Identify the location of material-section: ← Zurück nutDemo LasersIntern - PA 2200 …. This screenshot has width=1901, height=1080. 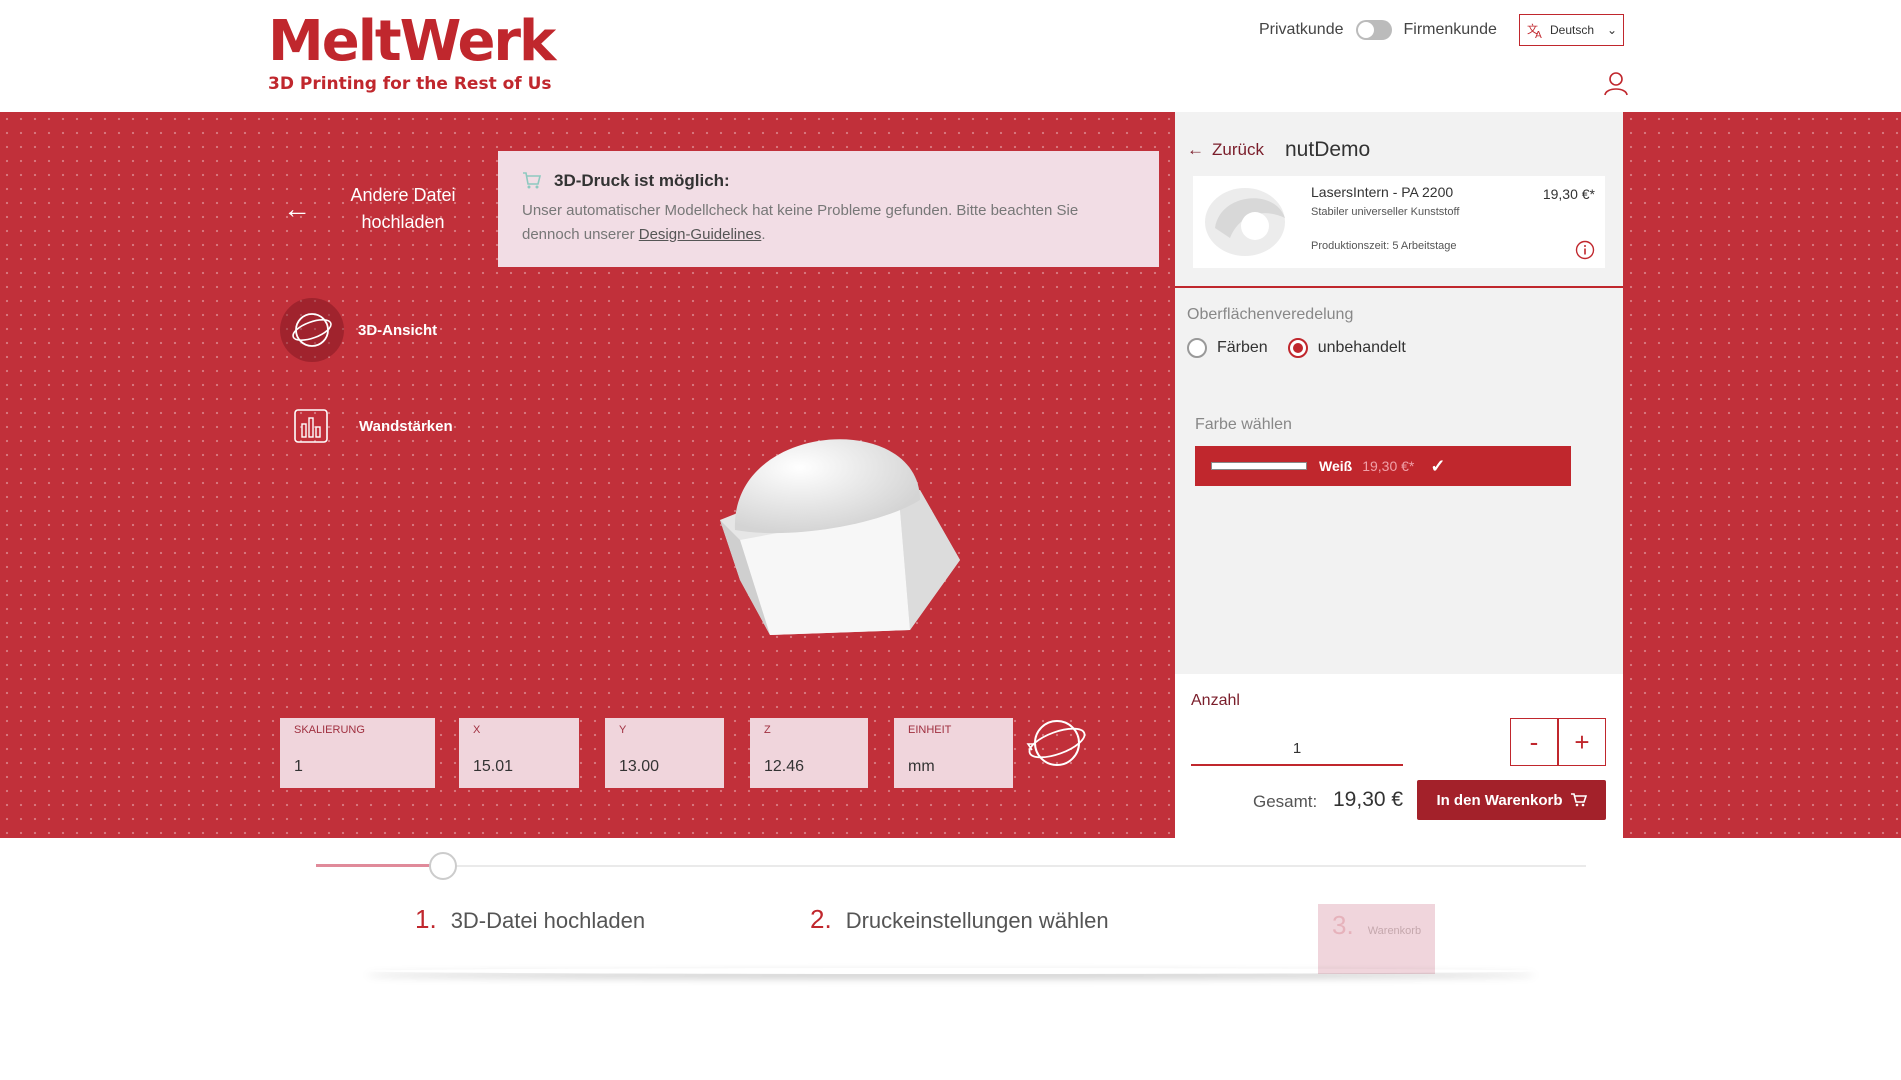
(1399, 200).